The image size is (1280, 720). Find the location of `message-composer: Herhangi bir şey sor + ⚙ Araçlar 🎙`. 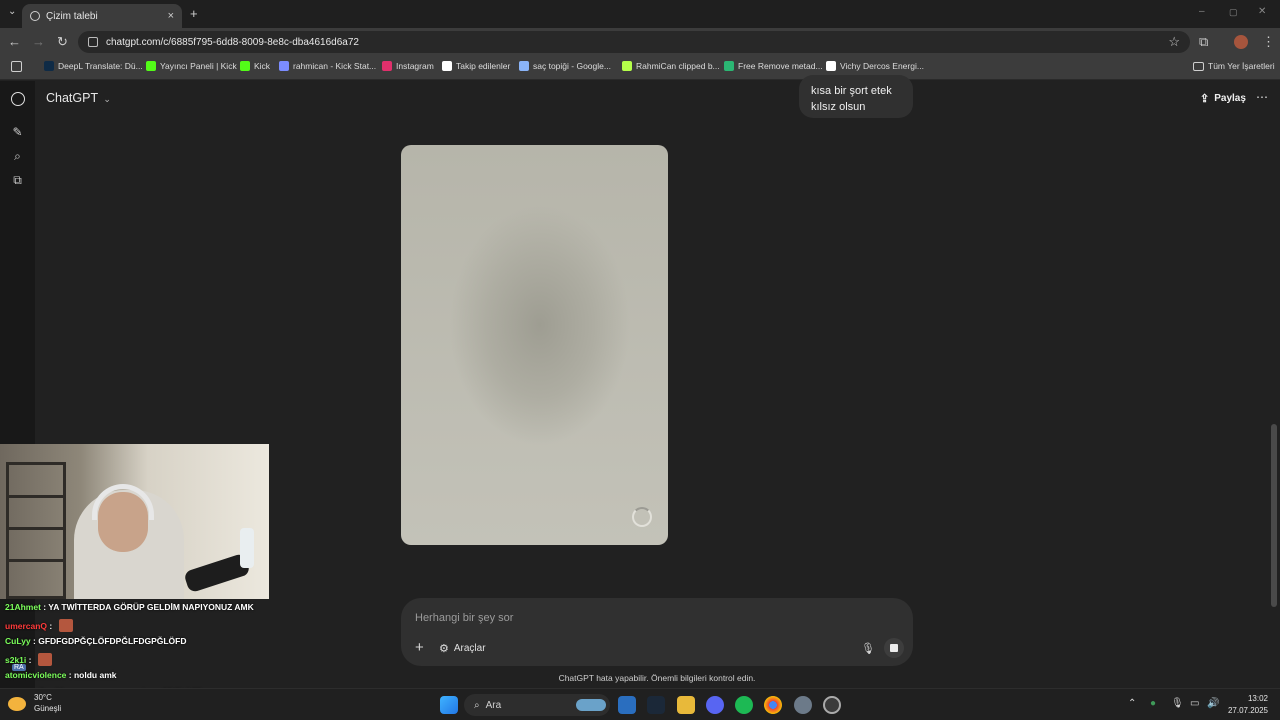

message-composer: Herhangi bir şey sor + ⚙ Araçlar 🎙 is located at coordinates (657, 632).